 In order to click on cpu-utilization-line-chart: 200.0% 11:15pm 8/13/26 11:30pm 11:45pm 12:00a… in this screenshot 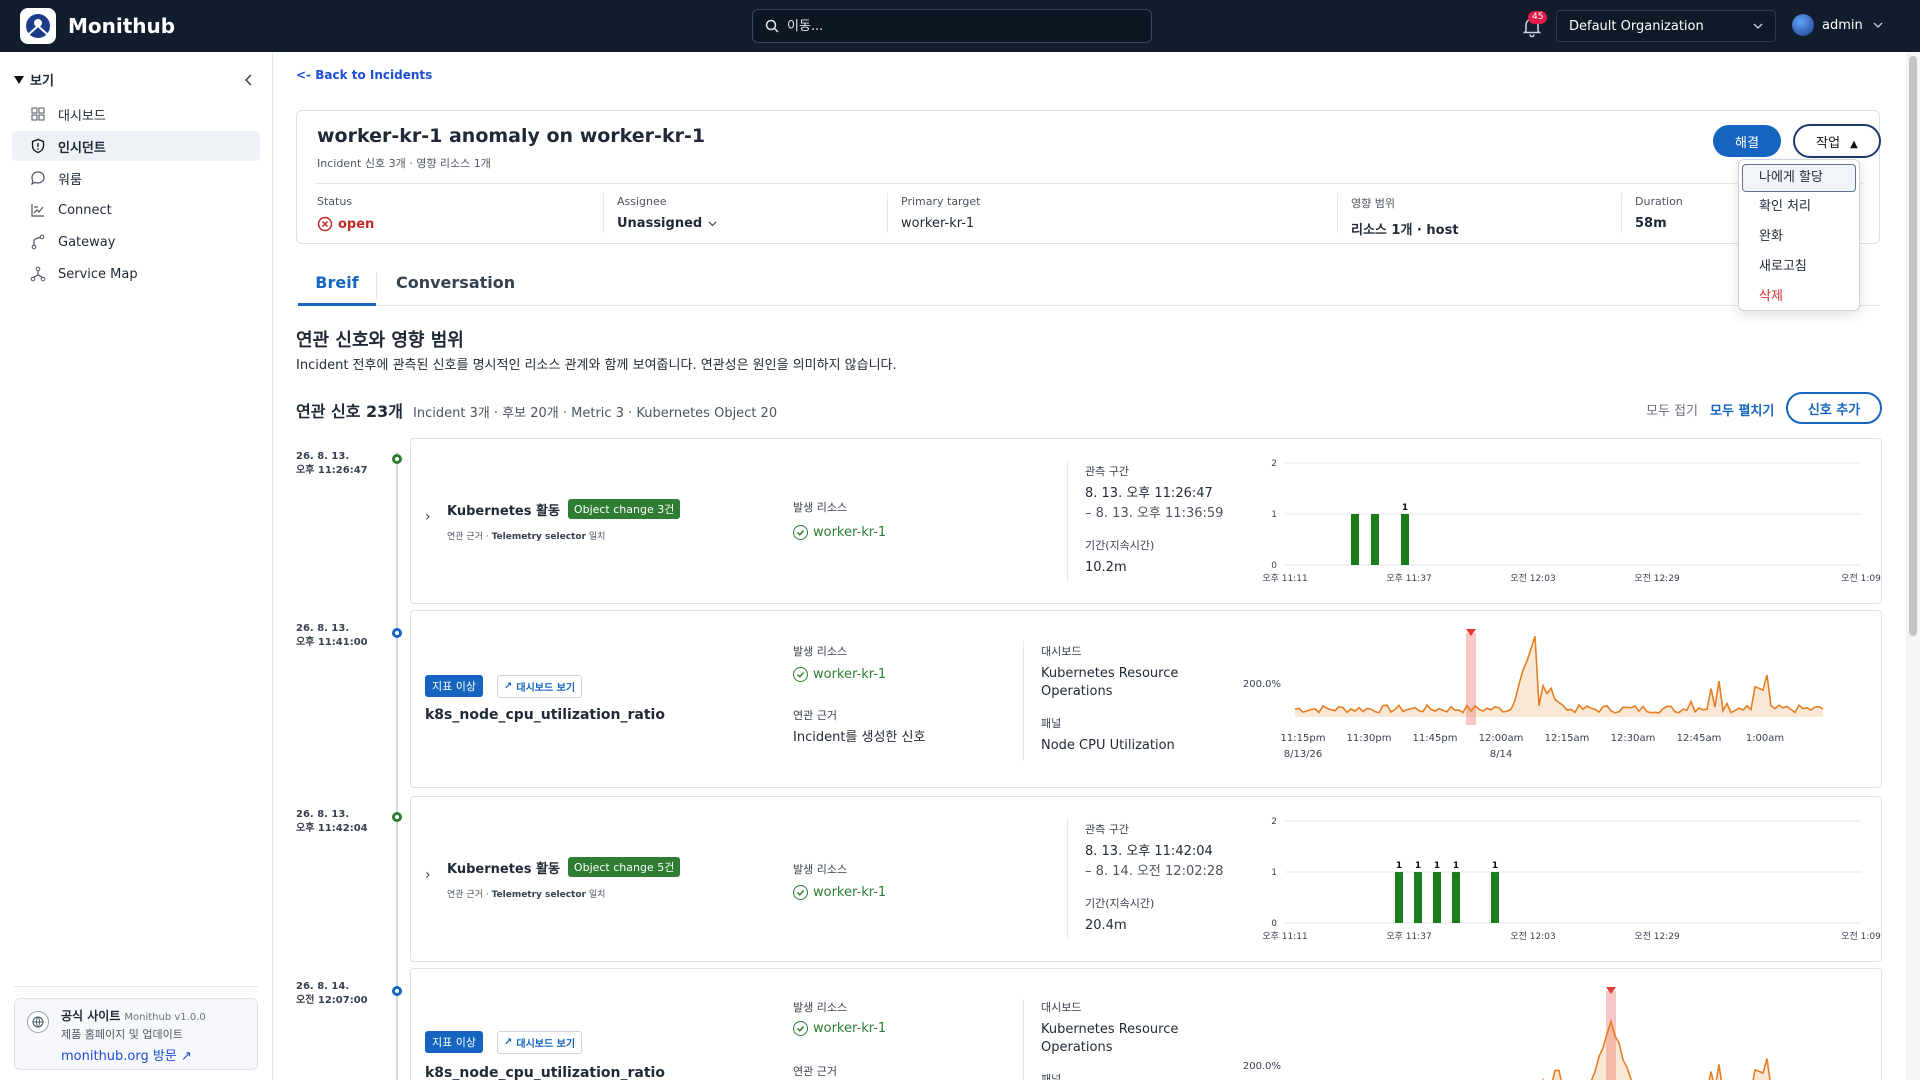, I will do `click(1533, 694)`.